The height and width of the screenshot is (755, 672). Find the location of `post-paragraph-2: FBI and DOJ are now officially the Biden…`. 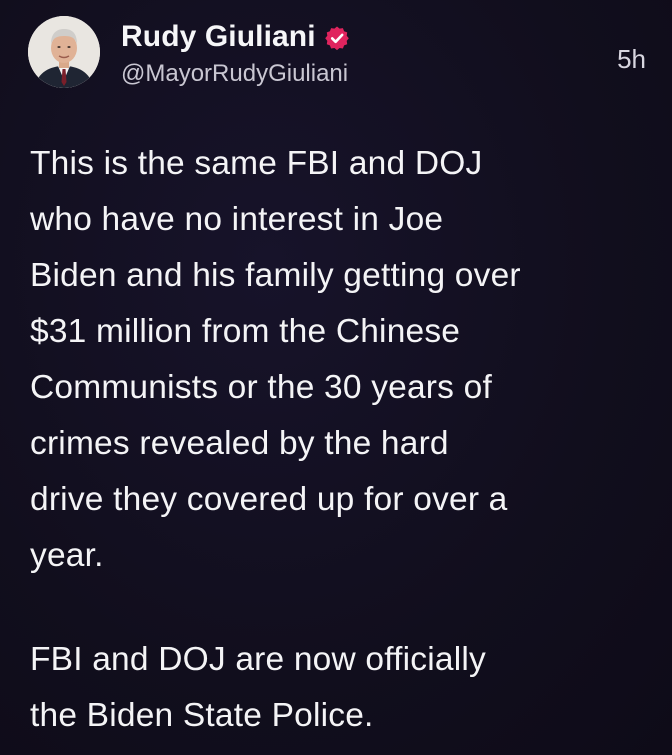

post-paragraph-2: FBI and DOJ are now officially the Biden… is located at coordinates (258, 687).